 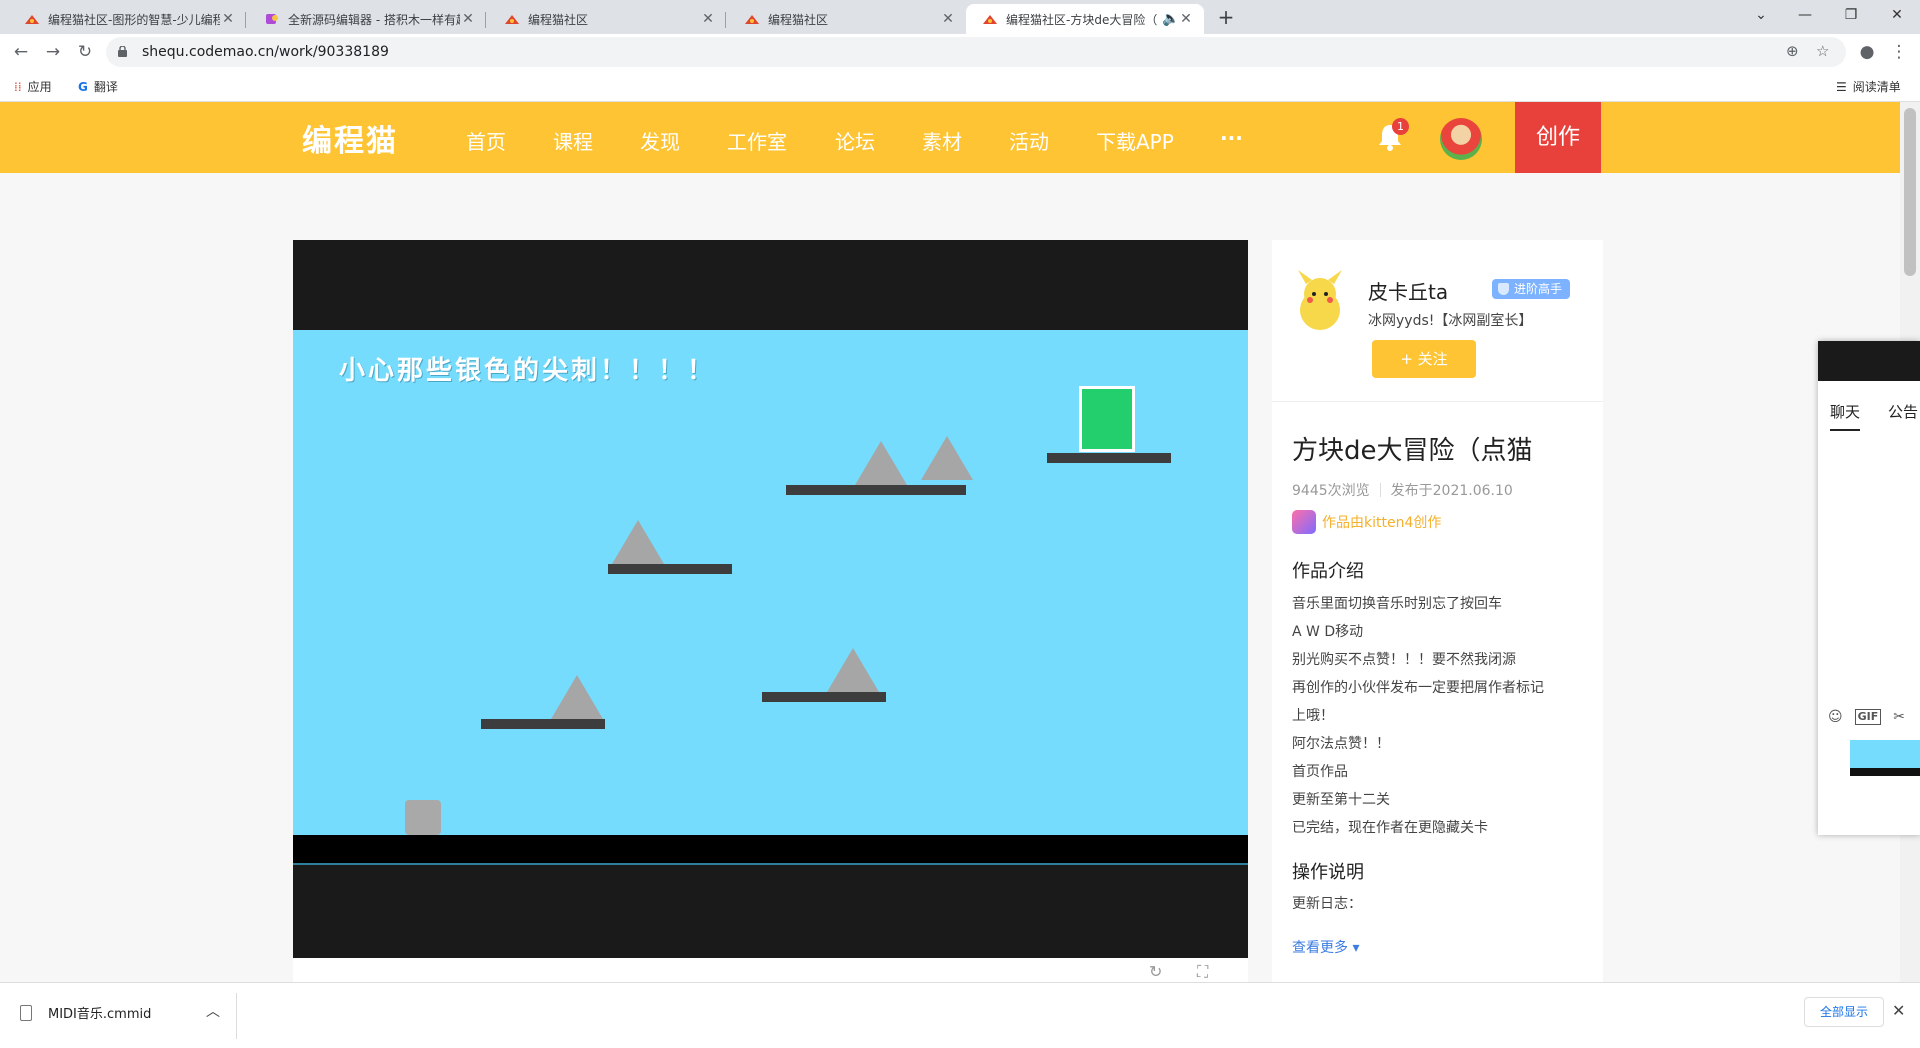 I want to click on chat-tab: 聊天, so click(x=1845, y=416).